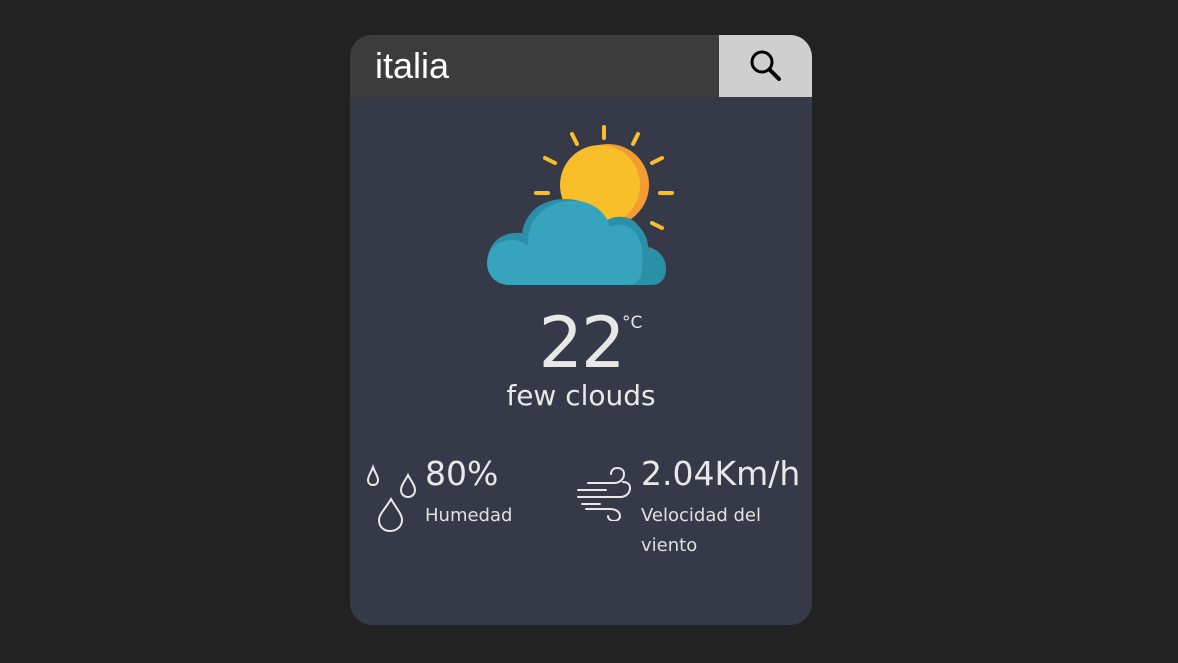  What do you see at coordinates (632, 323) in the screenshot?
I see `temperature-unit: °C` at bounding box center [632, 323].